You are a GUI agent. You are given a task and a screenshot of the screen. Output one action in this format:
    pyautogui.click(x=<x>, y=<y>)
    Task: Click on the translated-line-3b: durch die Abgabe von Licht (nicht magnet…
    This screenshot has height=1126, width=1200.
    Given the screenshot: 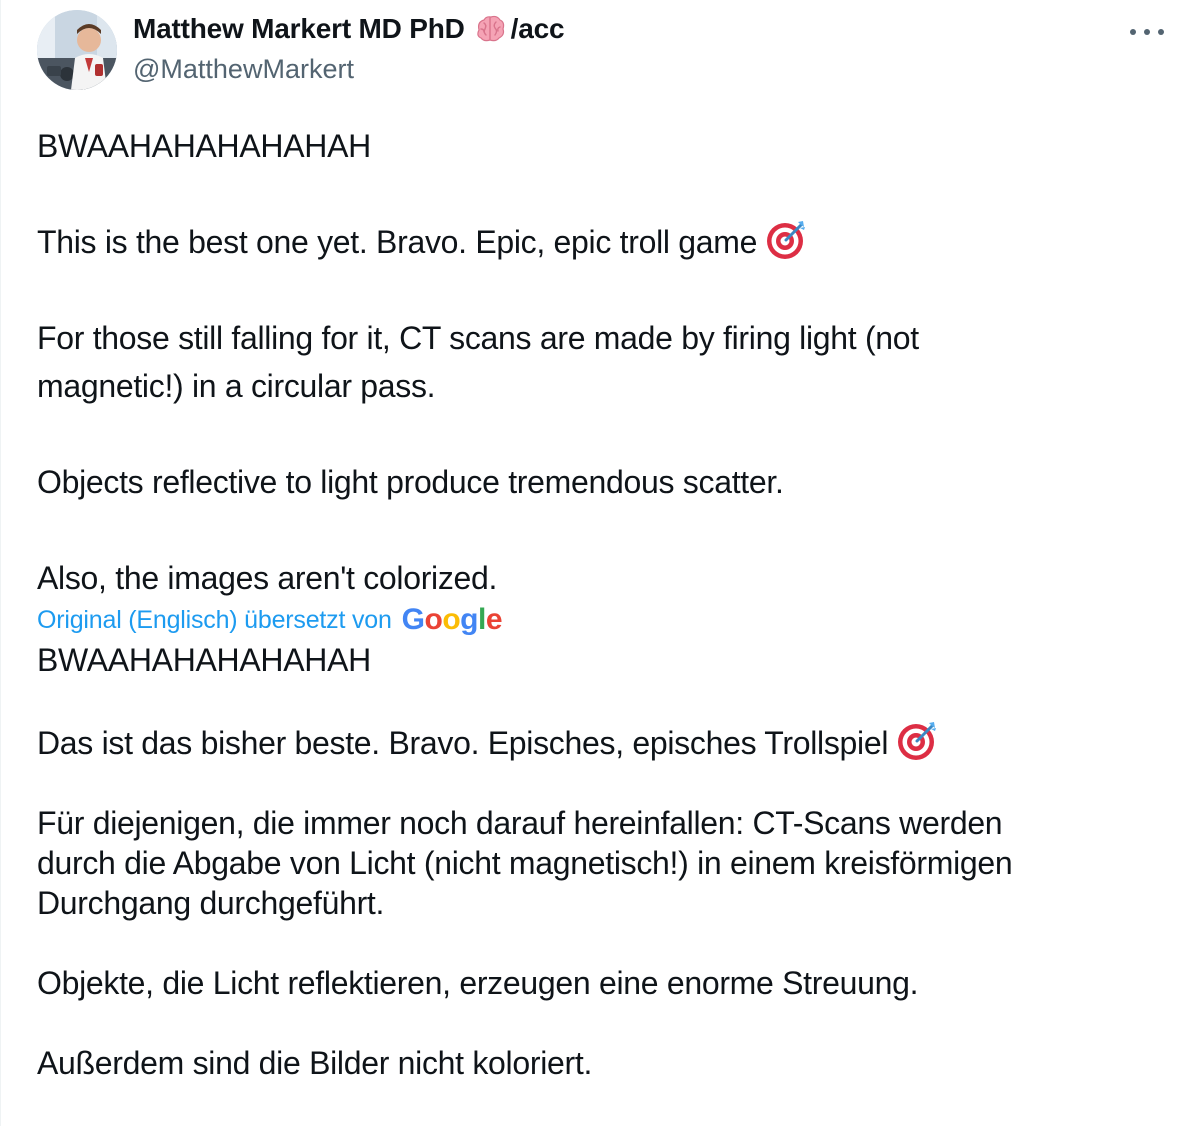 What is the action you would take?
    pyautogui.click(x=525, y=863)
    